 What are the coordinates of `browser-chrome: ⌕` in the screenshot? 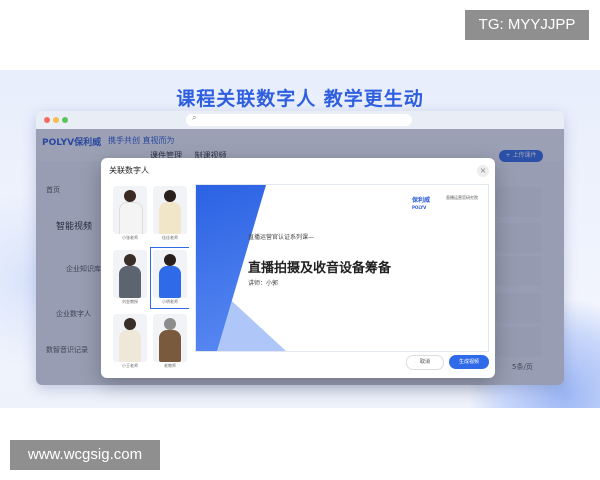 It's located at (300, 120).